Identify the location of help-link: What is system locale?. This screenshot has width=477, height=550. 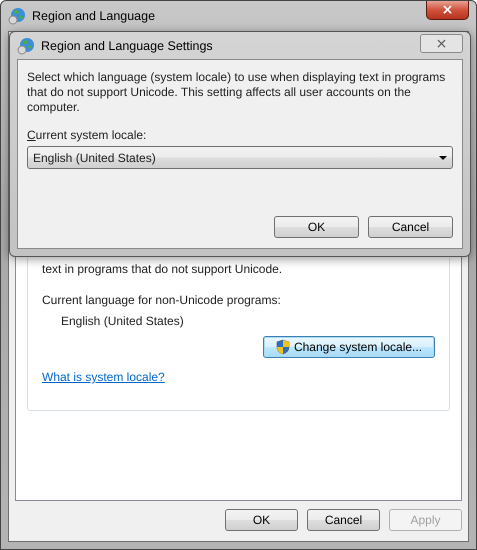
(103, 377).